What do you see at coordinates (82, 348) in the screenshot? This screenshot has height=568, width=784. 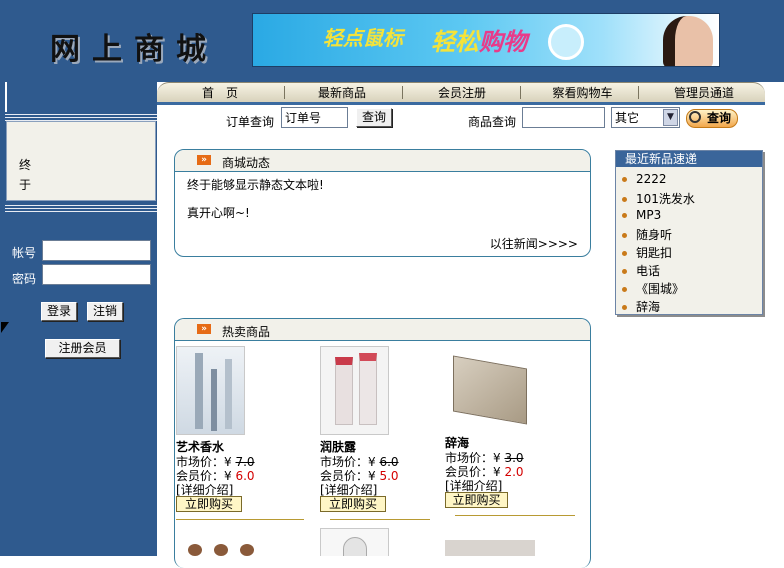 I see `register-member-button: 注册会员` at bounding box center [82, 348].